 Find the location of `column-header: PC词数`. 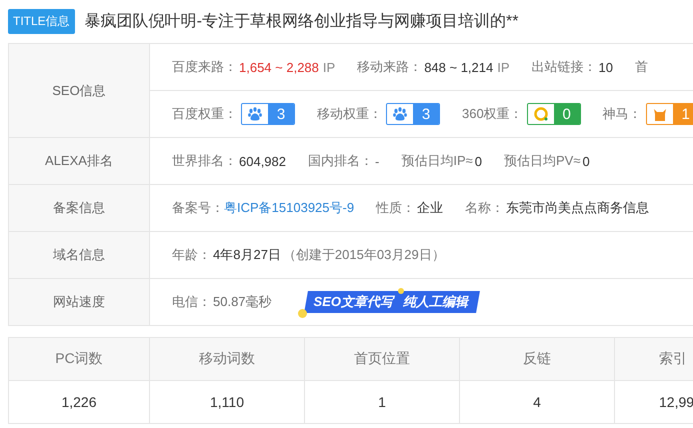

column-header: PC词数 is located at coordinates (79, 359).